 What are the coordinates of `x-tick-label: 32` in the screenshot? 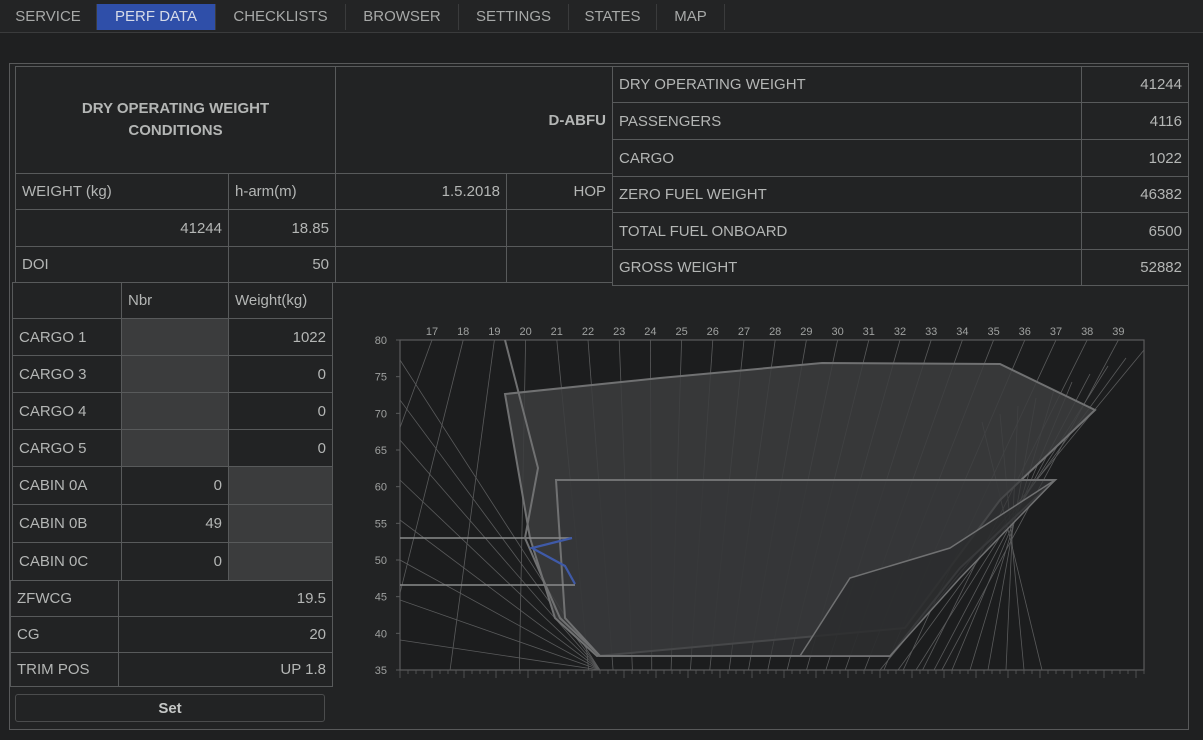 It's located at (900, 332).